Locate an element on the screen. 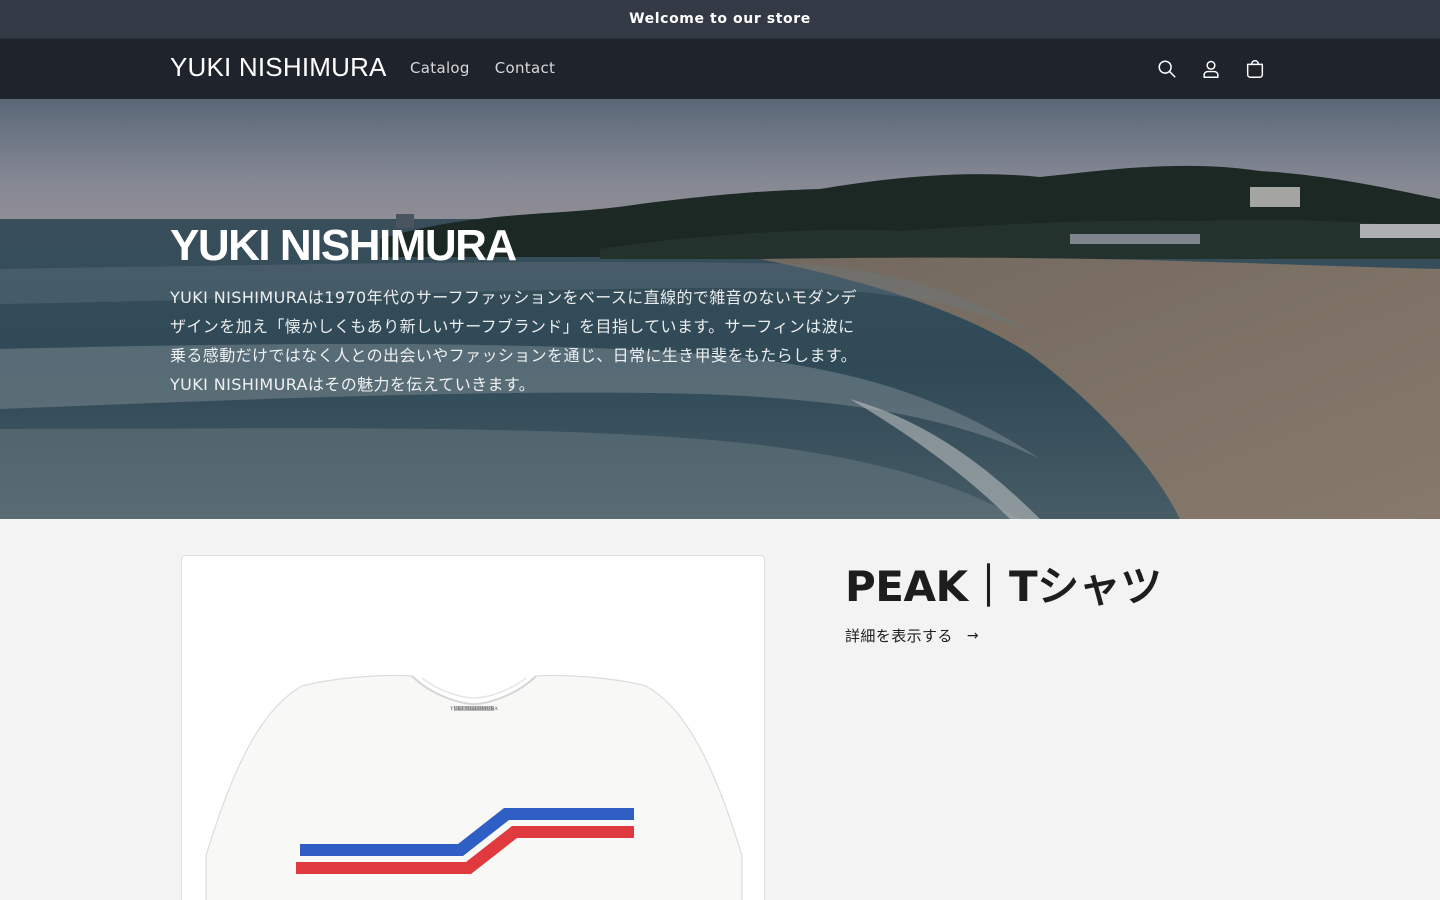 The height and width of the screenshot is (900, 1440). announcement-text: Welcome to our store is located at coordinates (720, 19).